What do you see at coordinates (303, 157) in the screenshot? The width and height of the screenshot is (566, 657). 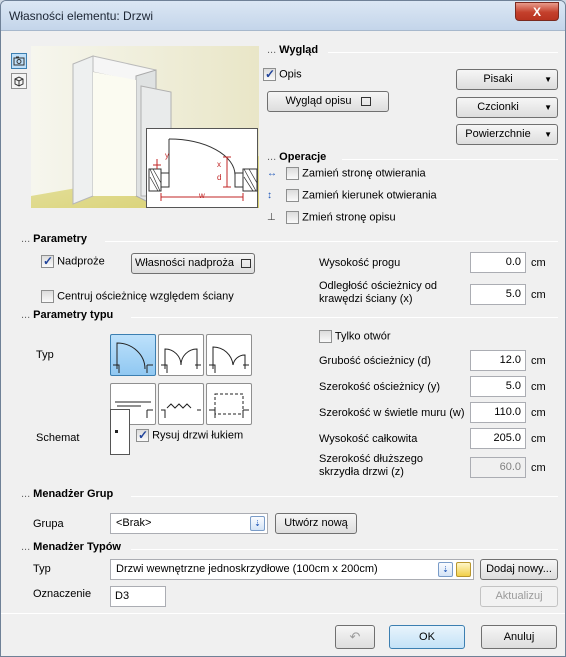 I see `section-operacje-title: Operacje` at bounding box center [303, 157].